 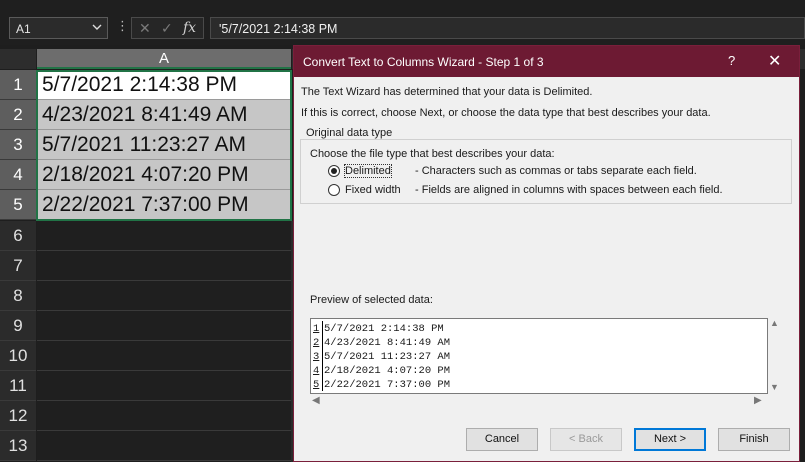 What do you see at coordinates (18, 85) in the screenshot?
I see `row-header: 1` at bounding box center [18, 85].